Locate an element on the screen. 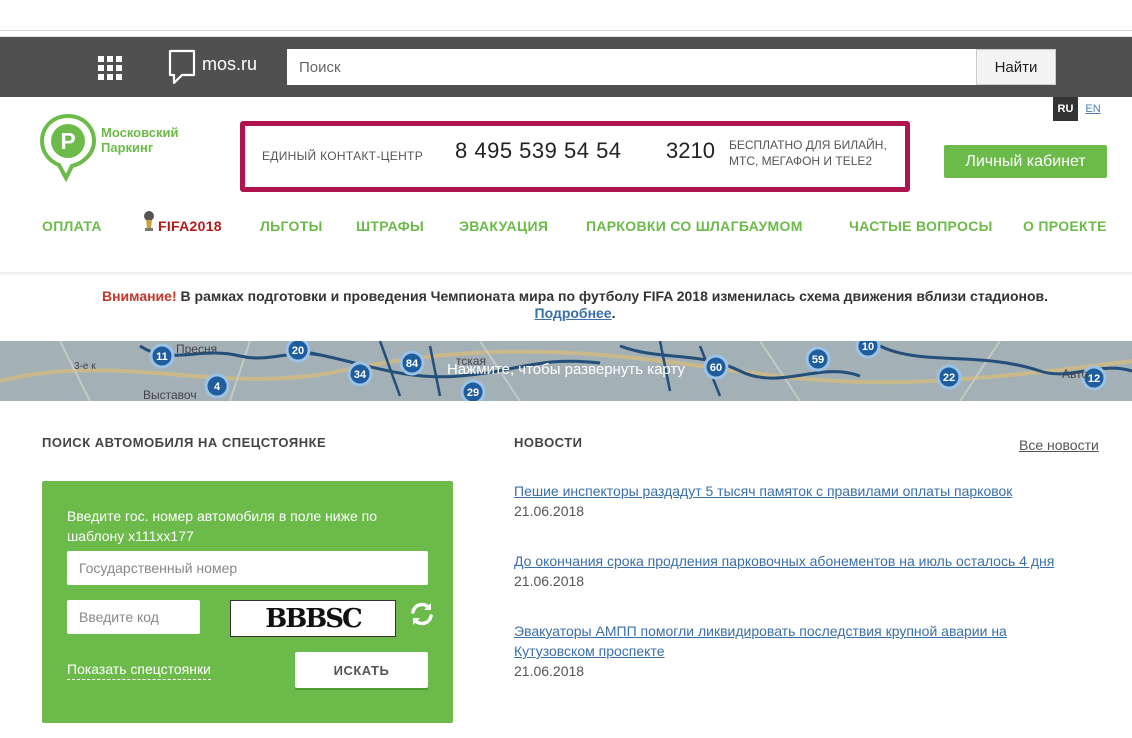  mos-logo: mos.ru is located at coordinates (212, 67).